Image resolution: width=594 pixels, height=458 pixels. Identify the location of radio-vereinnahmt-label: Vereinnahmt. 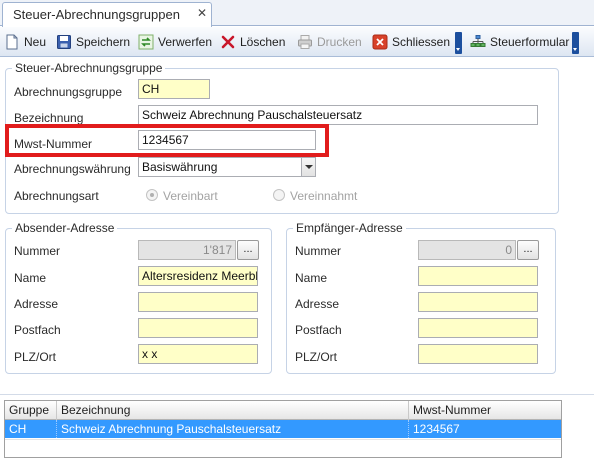
(324, 196).